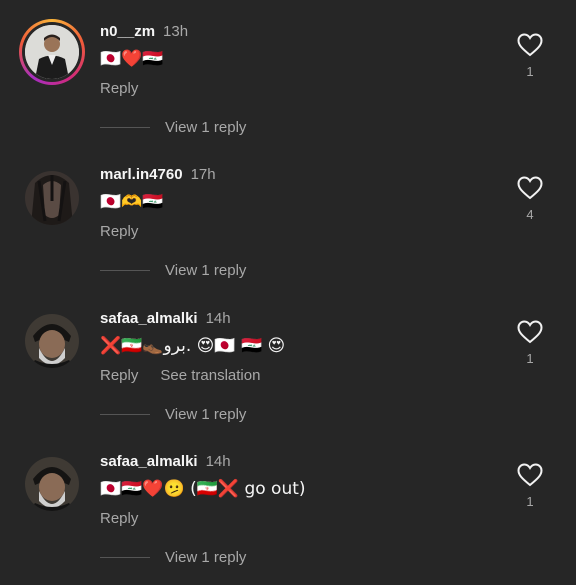 This screenshot has width=576, height=585. Describe the element at coordinates (176, 31) in the screenshot. I see `timestamp: 13h` at that location.